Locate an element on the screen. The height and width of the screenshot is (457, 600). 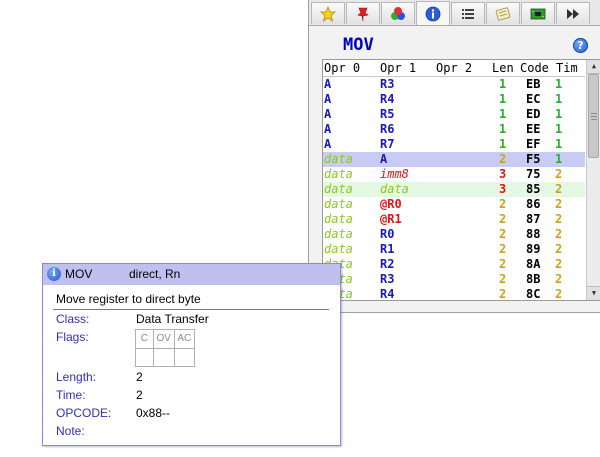
tab-bar is located at coordinates (454, 13).